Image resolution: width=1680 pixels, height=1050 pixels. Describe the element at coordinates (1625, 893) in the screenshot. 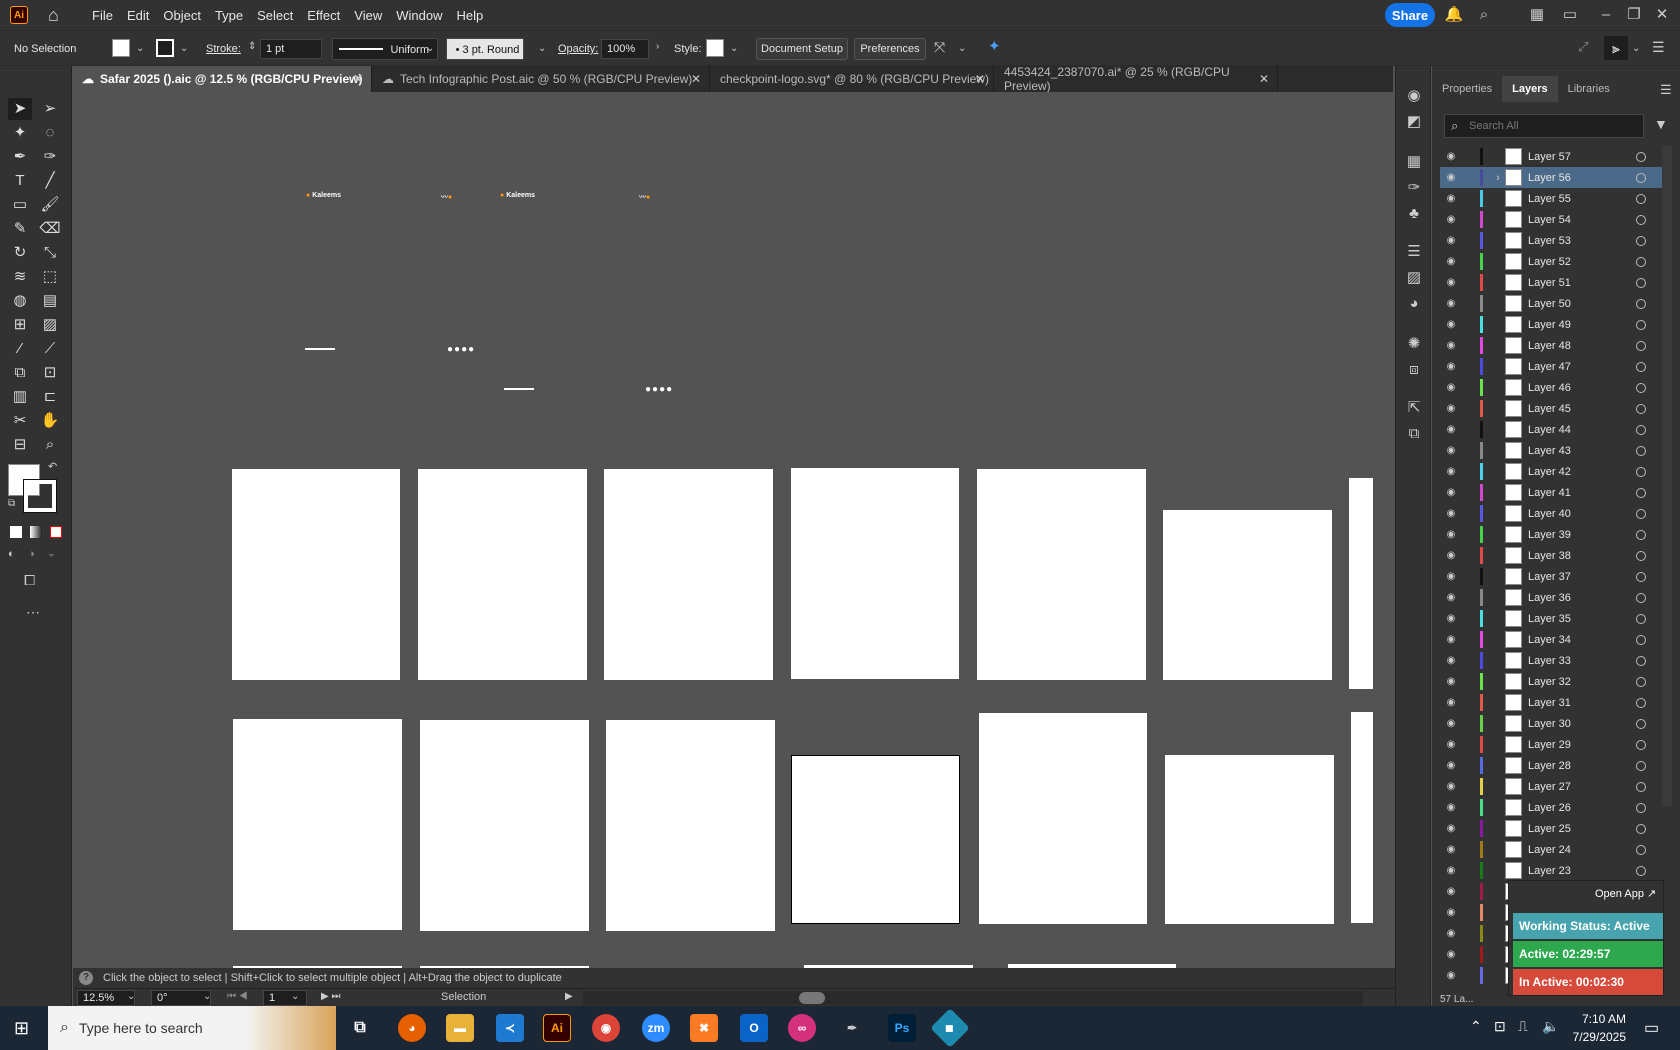

I see `open-app-link: Open App ↗` at that location.